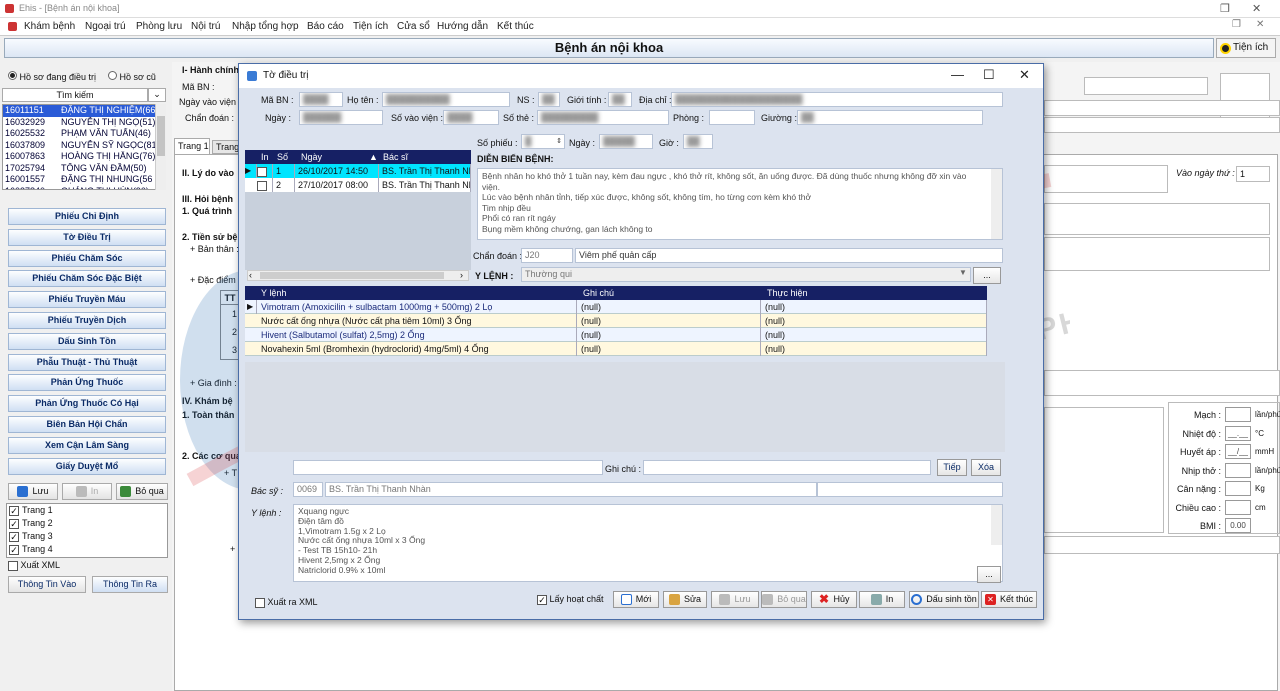  I want to click on patient-list-scrollbar, so click(160, 147).